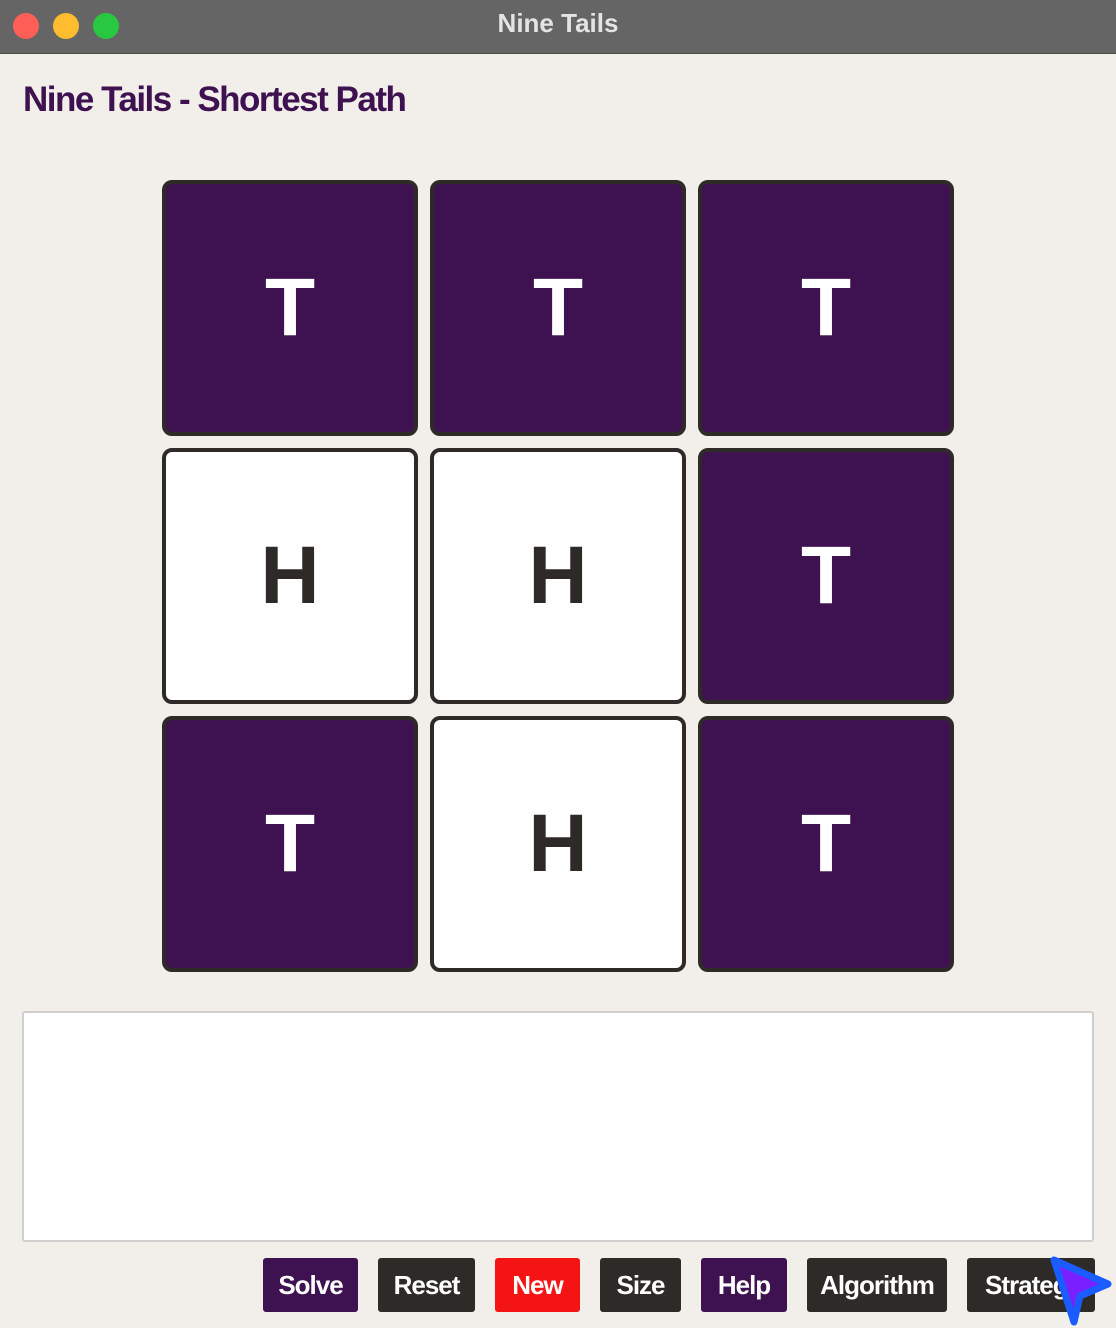 Image resolution: width=1116 pixels, height=1328 pixels. What do you see at coordinates (1031, 1285) in the screenshot?
I see `strategy-button: Strategy` at bounding box center [1031, 1285].